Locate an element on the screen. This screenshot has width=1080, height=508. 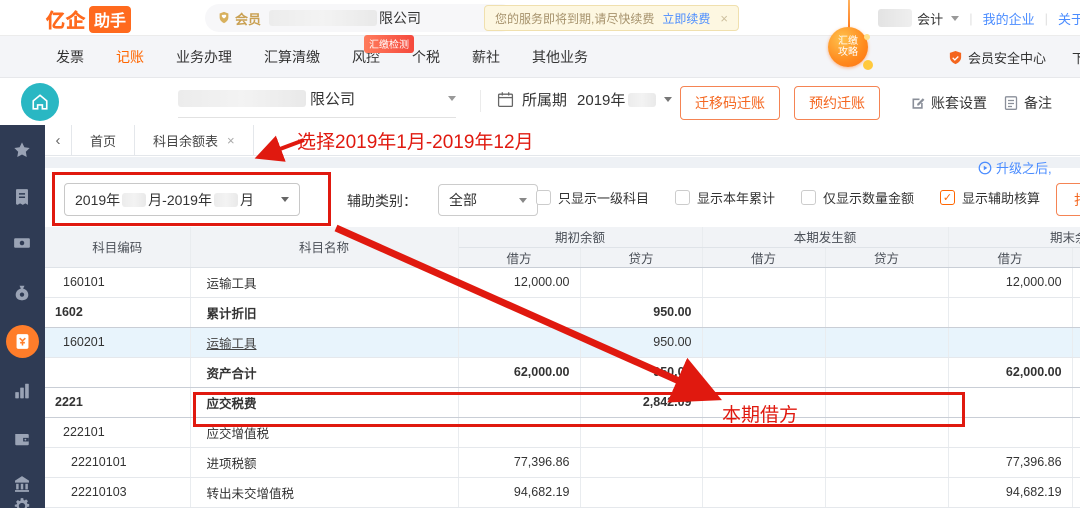
table-row: 22210101 进项税额 77,396.86 77,396.86 is located at coordinates (562, 462).